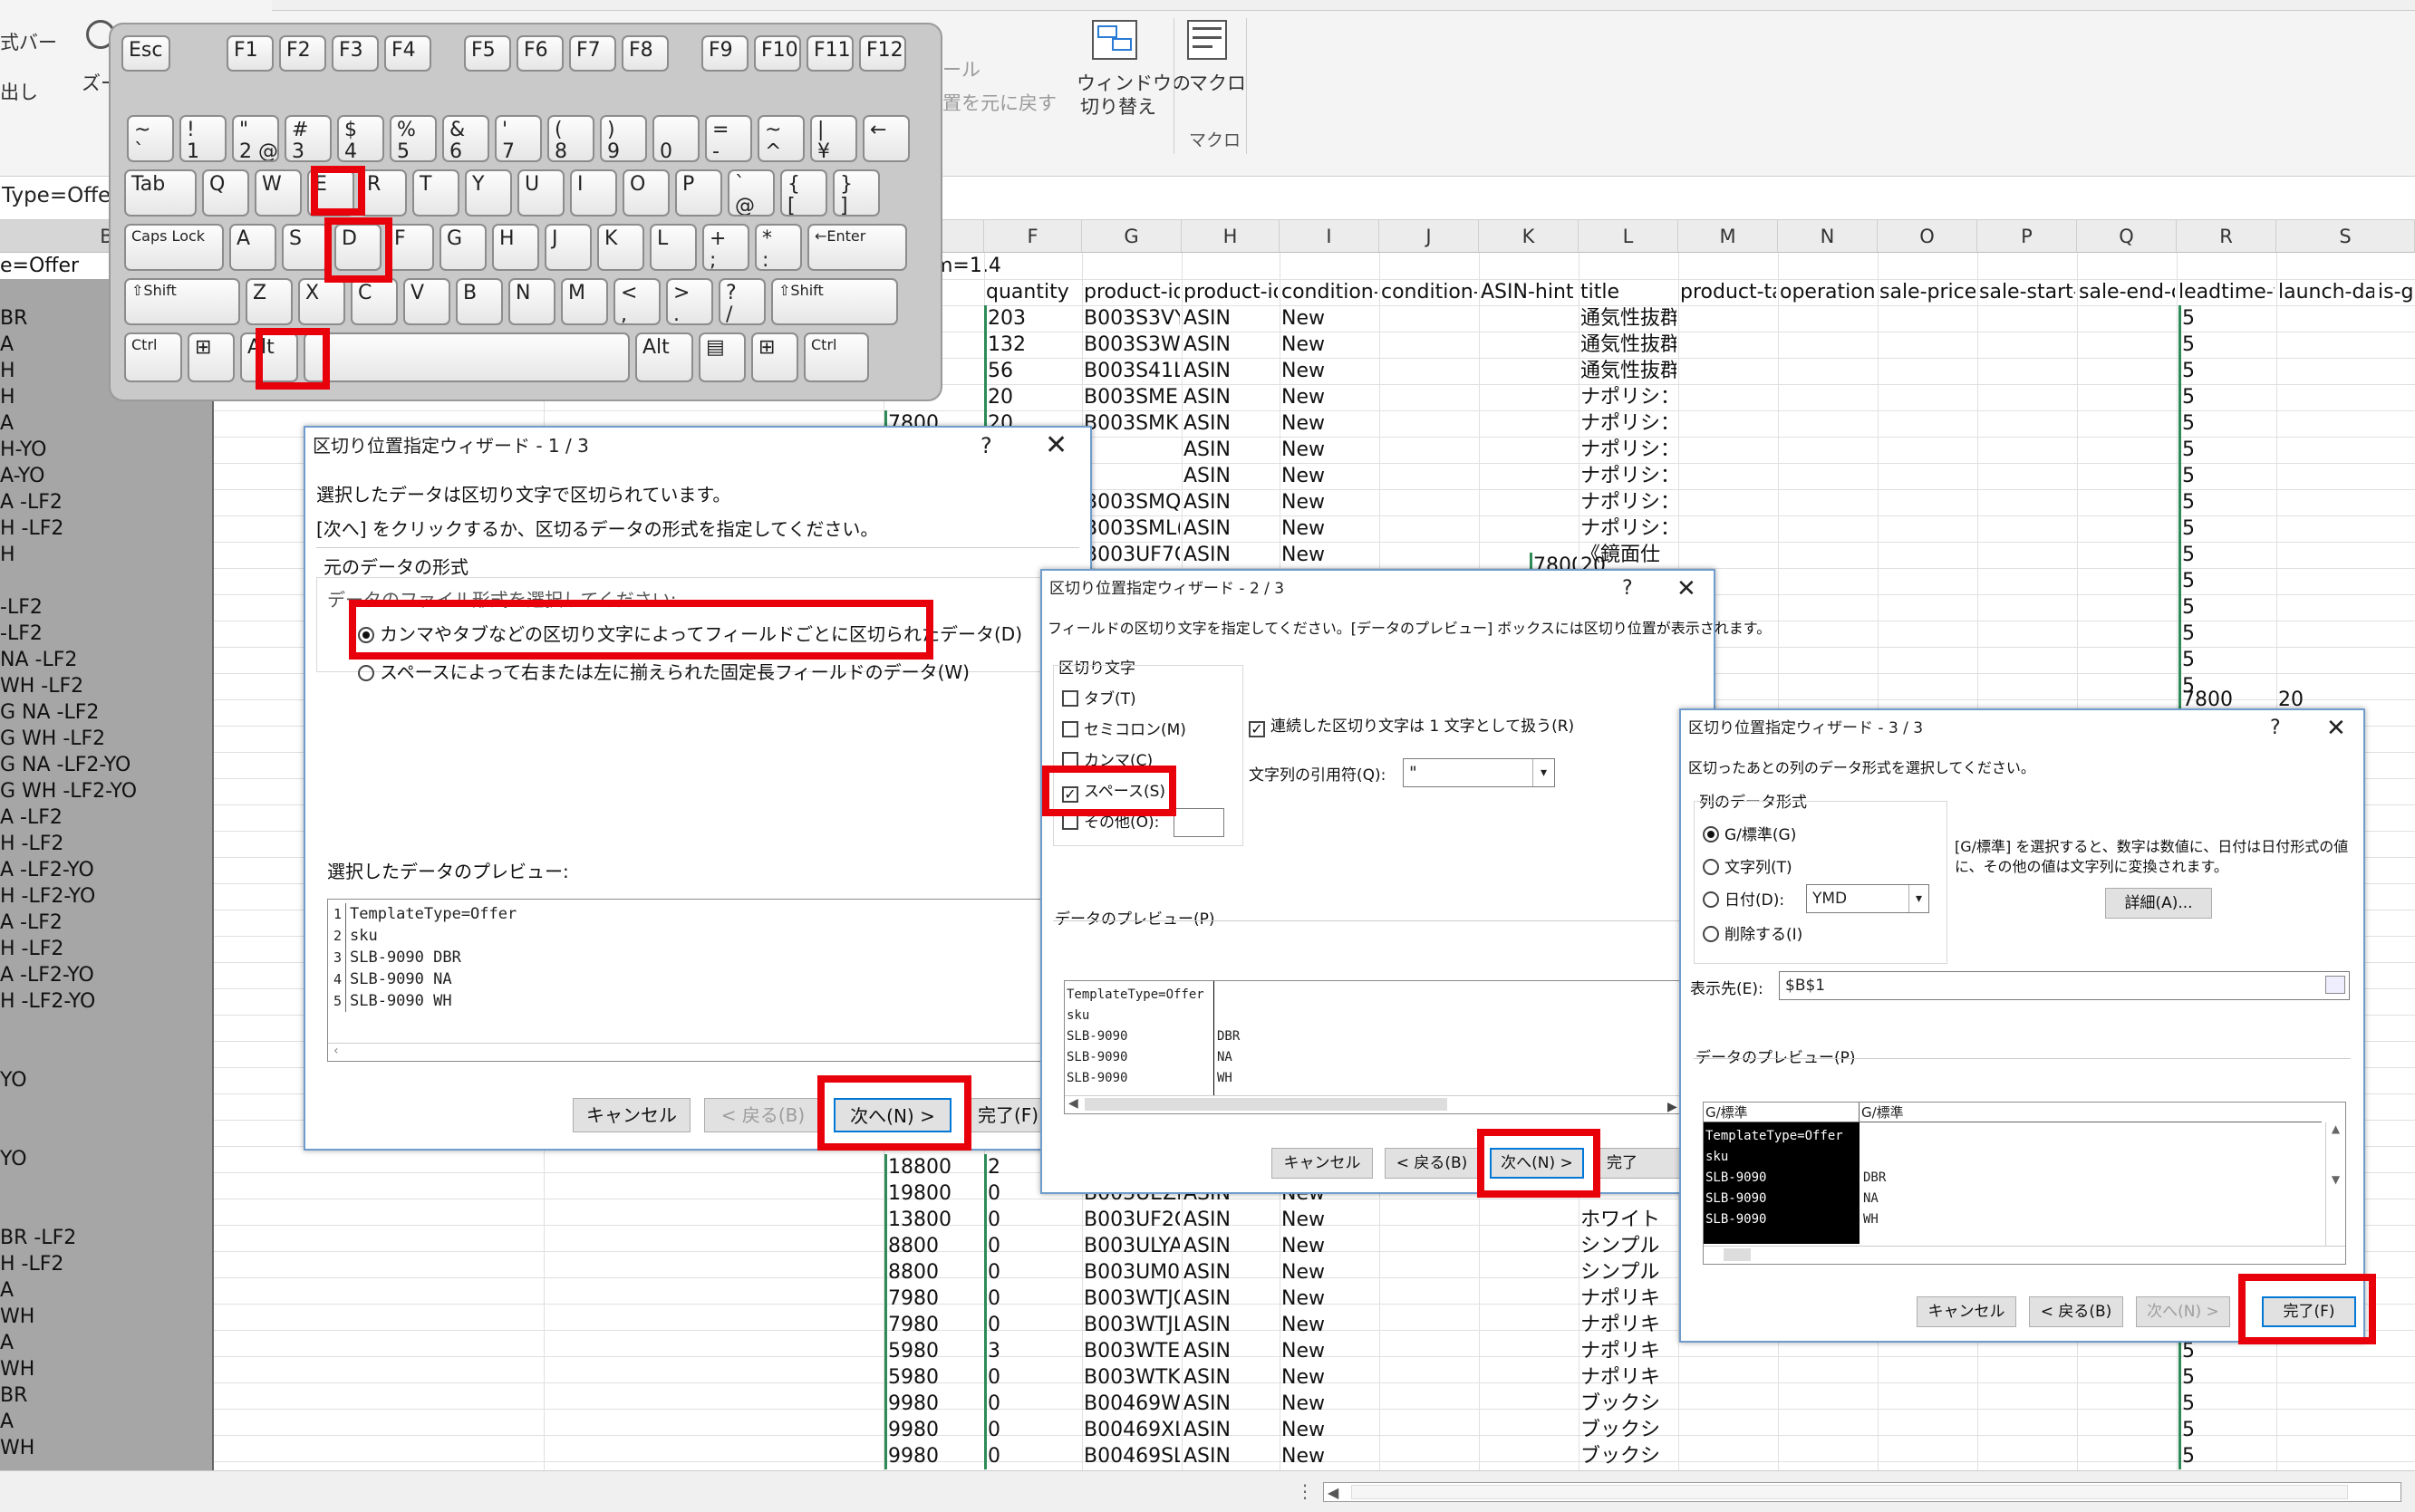 The height and width of the screenshot is (1512, 2415). What do you see at coordinates (23, 450) in the screenshot?
I see `cell-b-row: H-YO` at bounding box center [23, 450].